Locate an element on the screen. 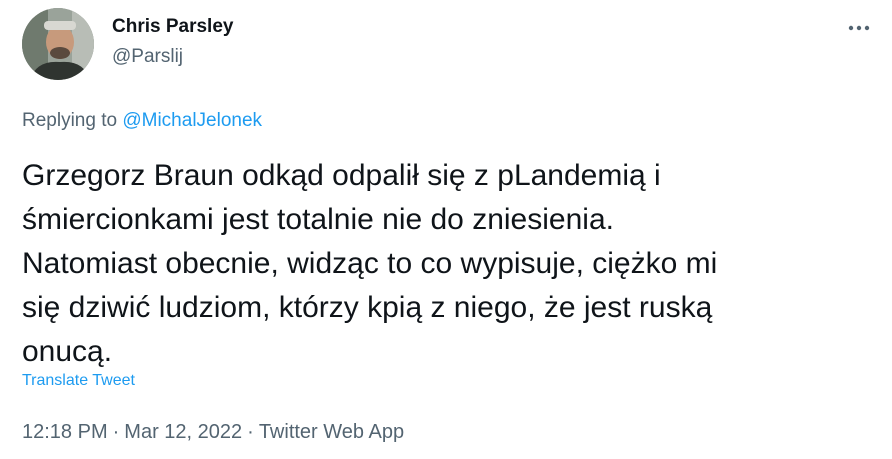 This screenshot has width=892, height=459. avatar is located at coordinates (58, 44).